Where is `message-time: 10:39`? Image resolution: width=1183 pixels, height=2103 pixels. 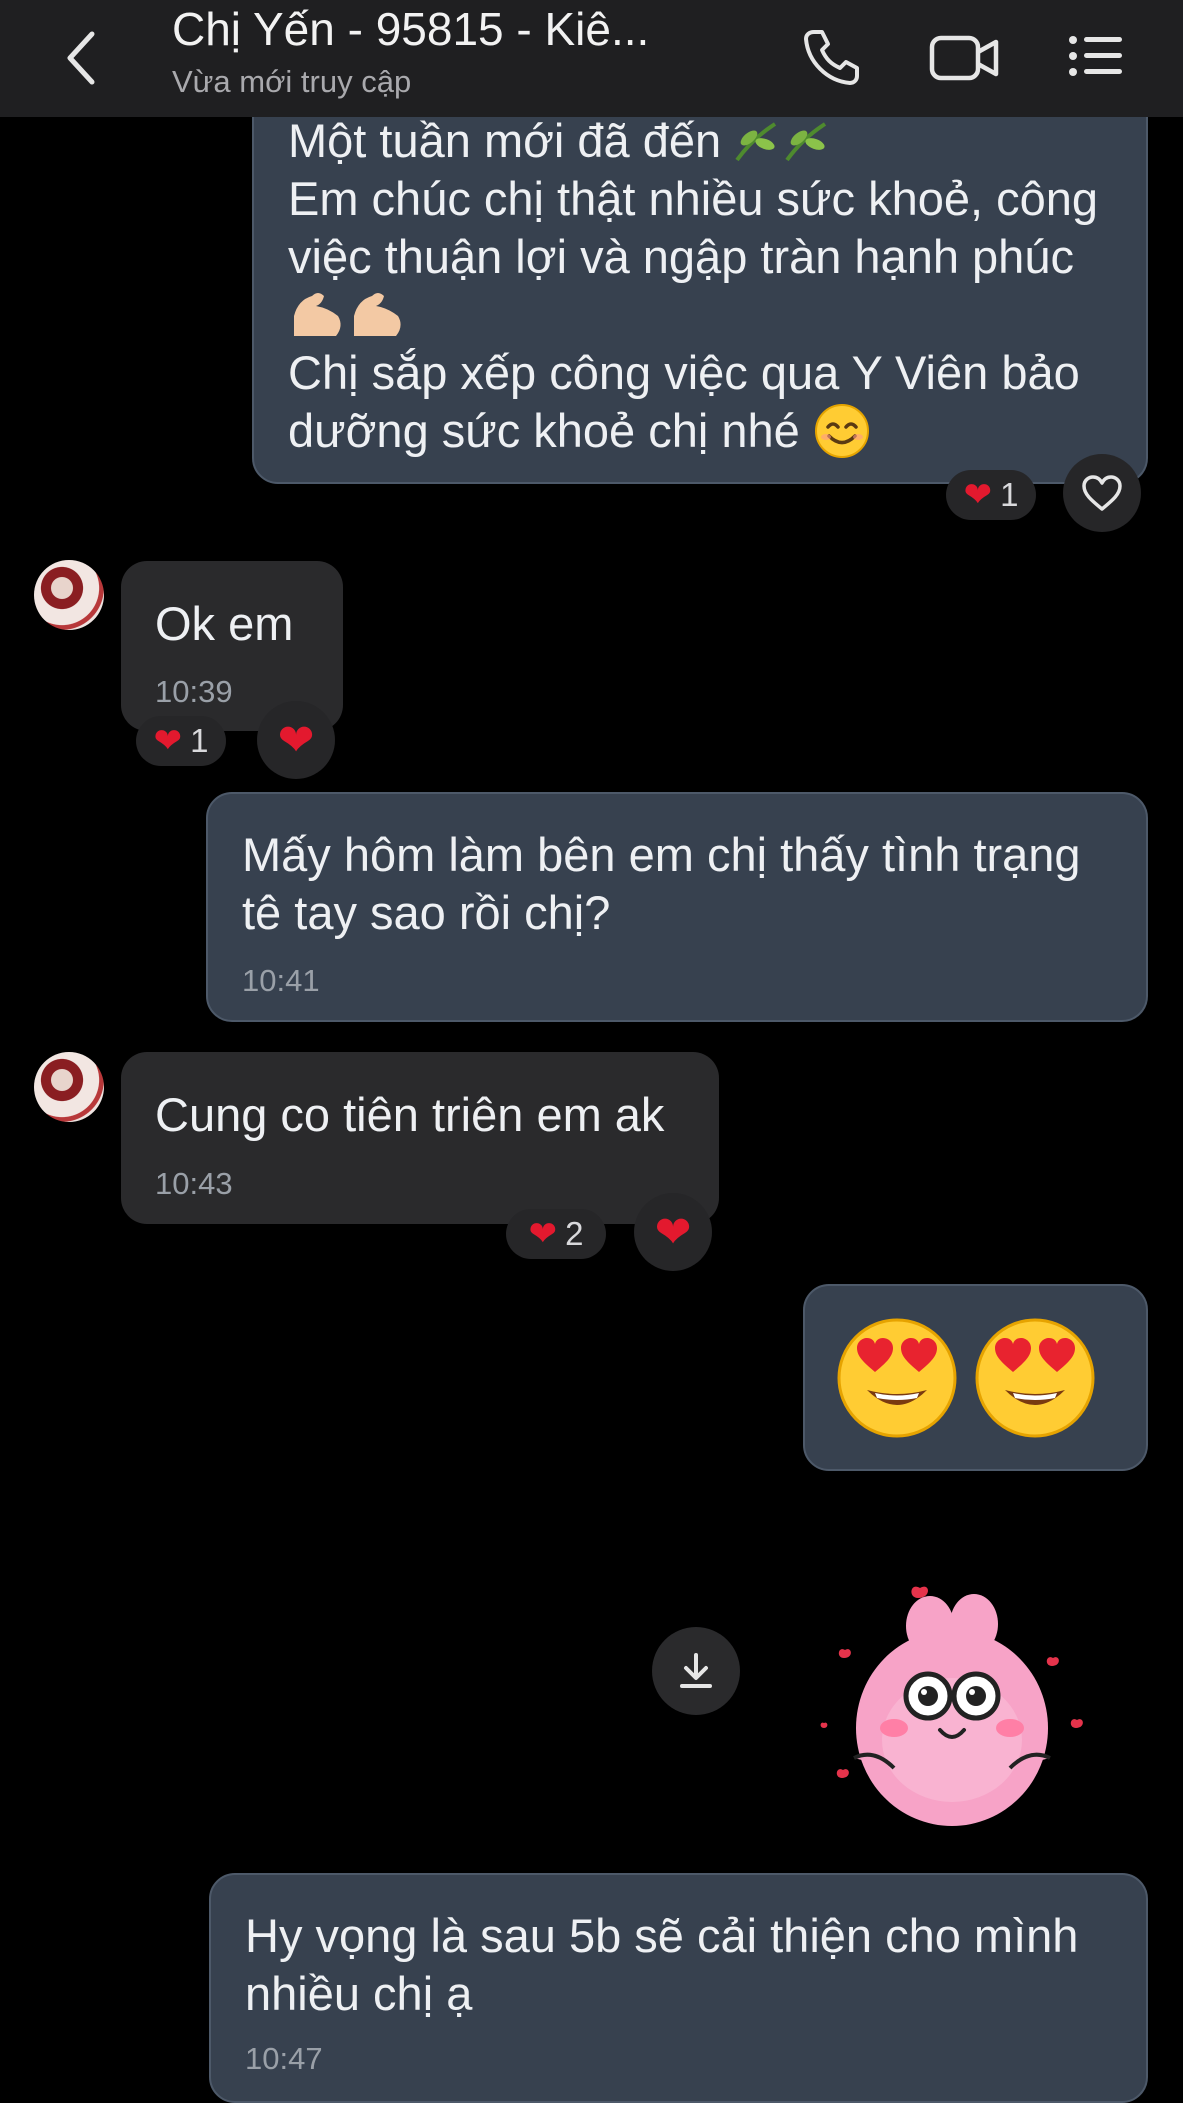 message-time: 10:39 is located at coordinates (194, 691).